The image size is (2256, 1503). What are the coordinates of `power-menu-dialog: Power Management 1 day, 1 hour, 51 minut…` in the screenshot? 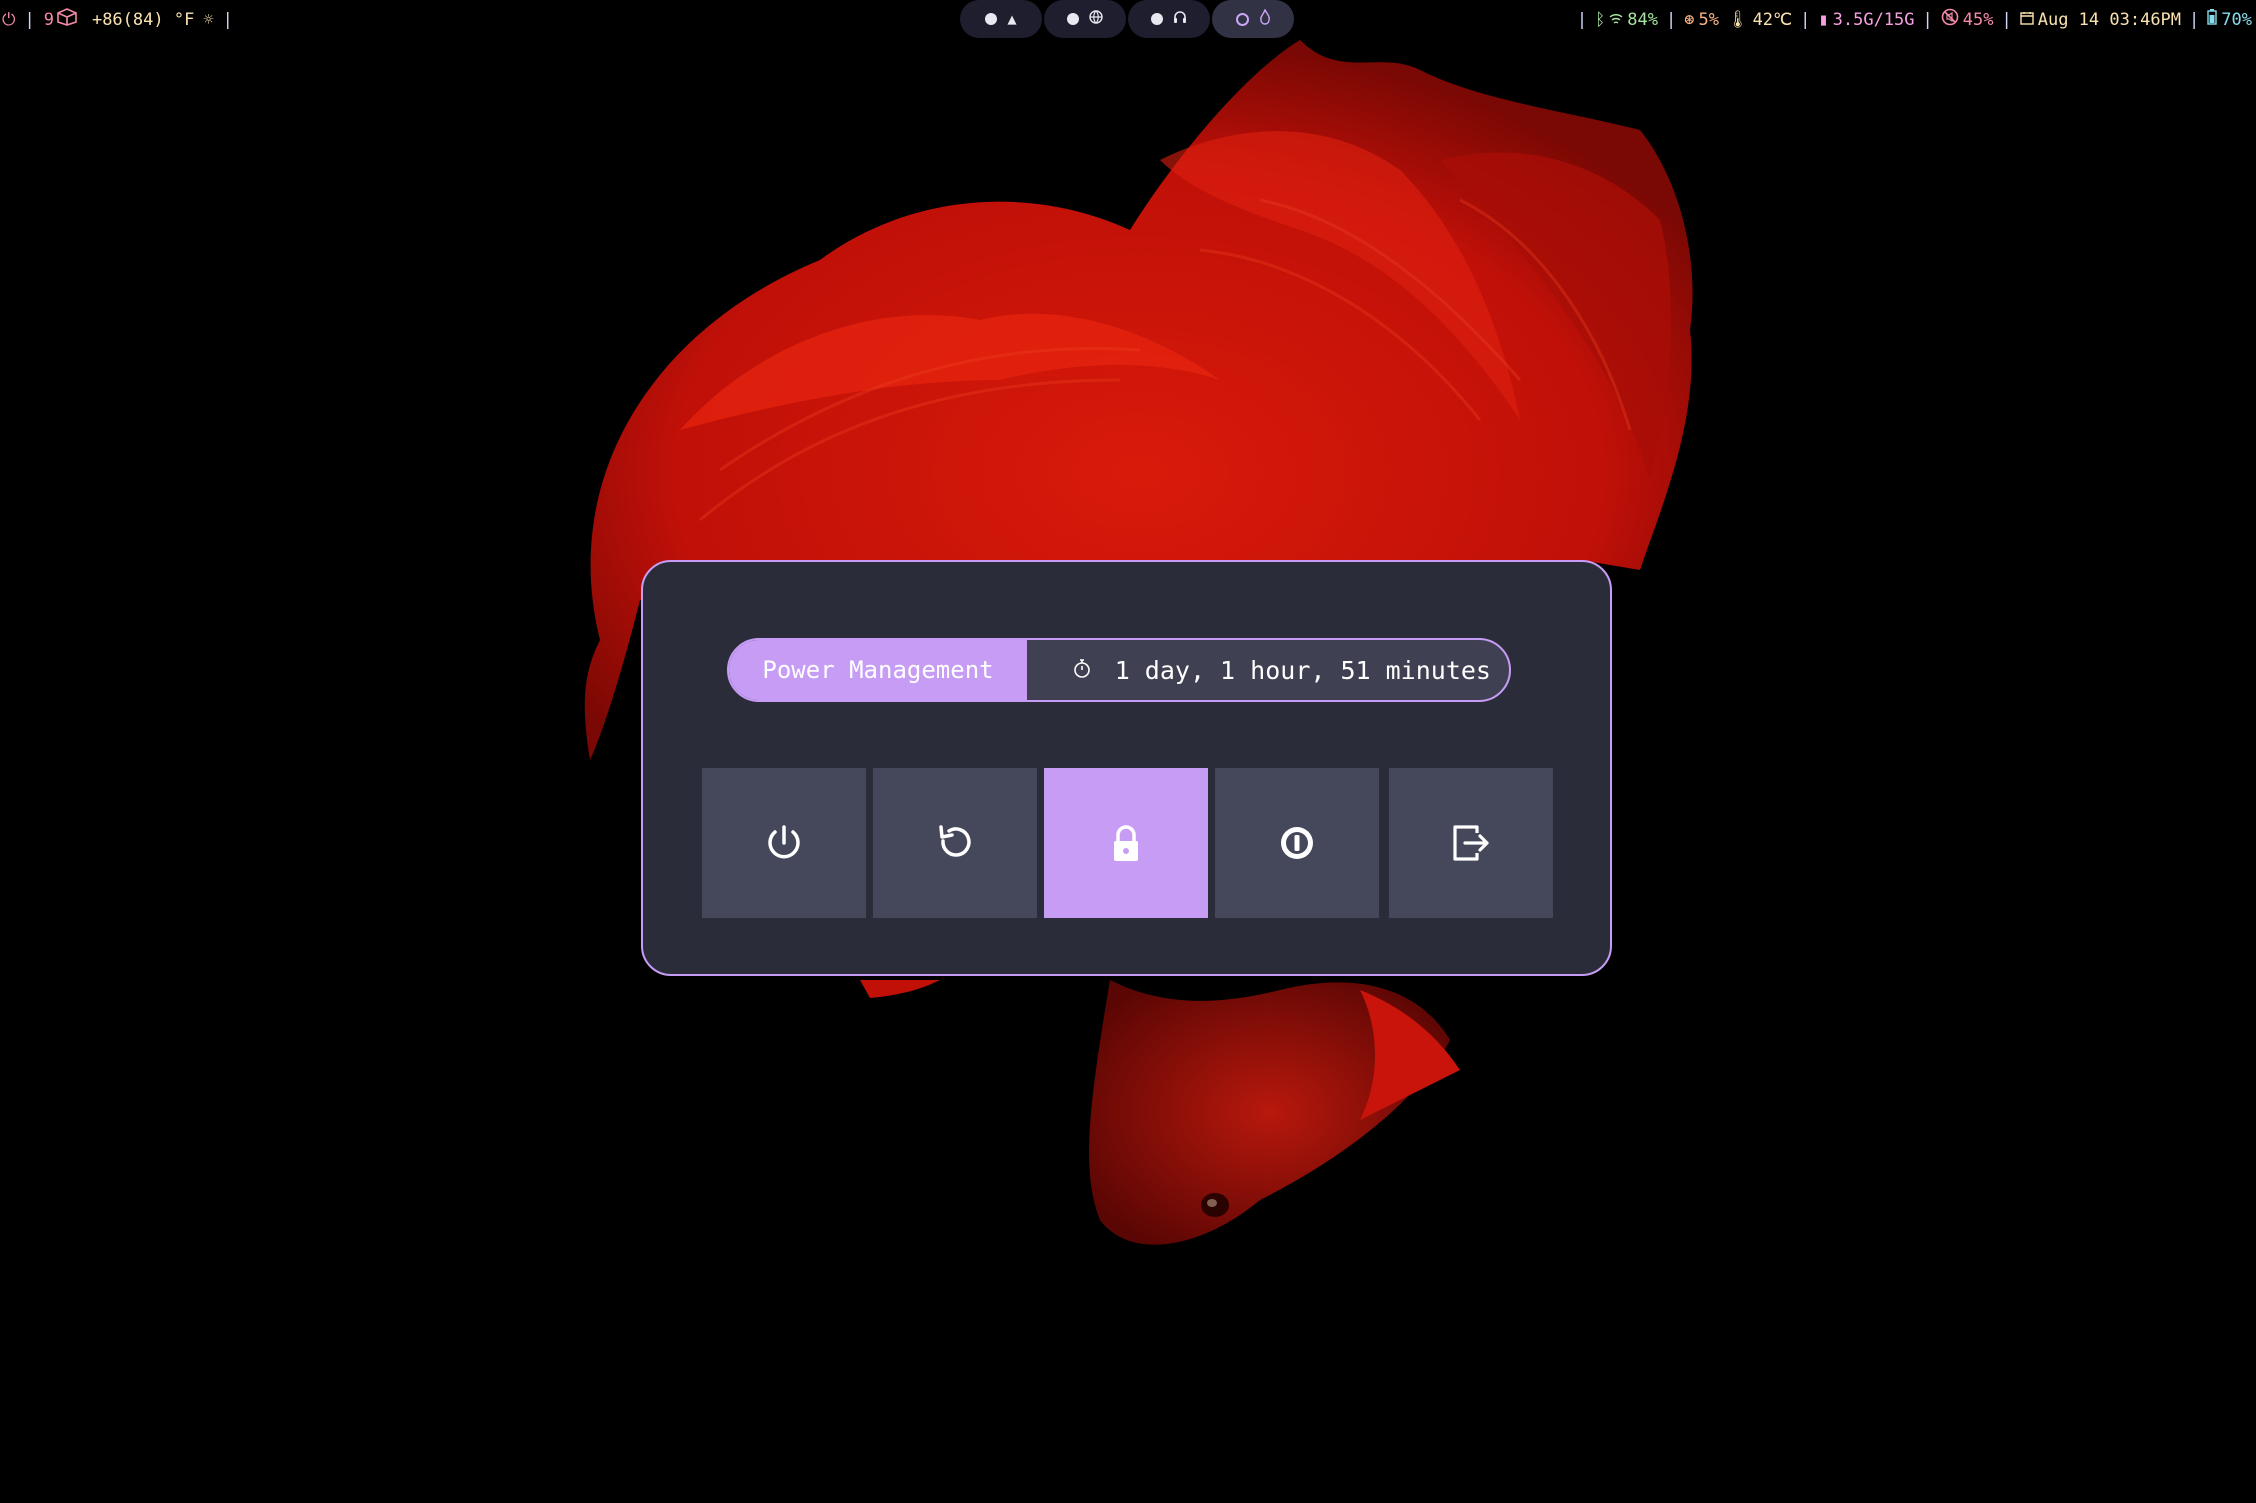 It's located at (1126, 768).